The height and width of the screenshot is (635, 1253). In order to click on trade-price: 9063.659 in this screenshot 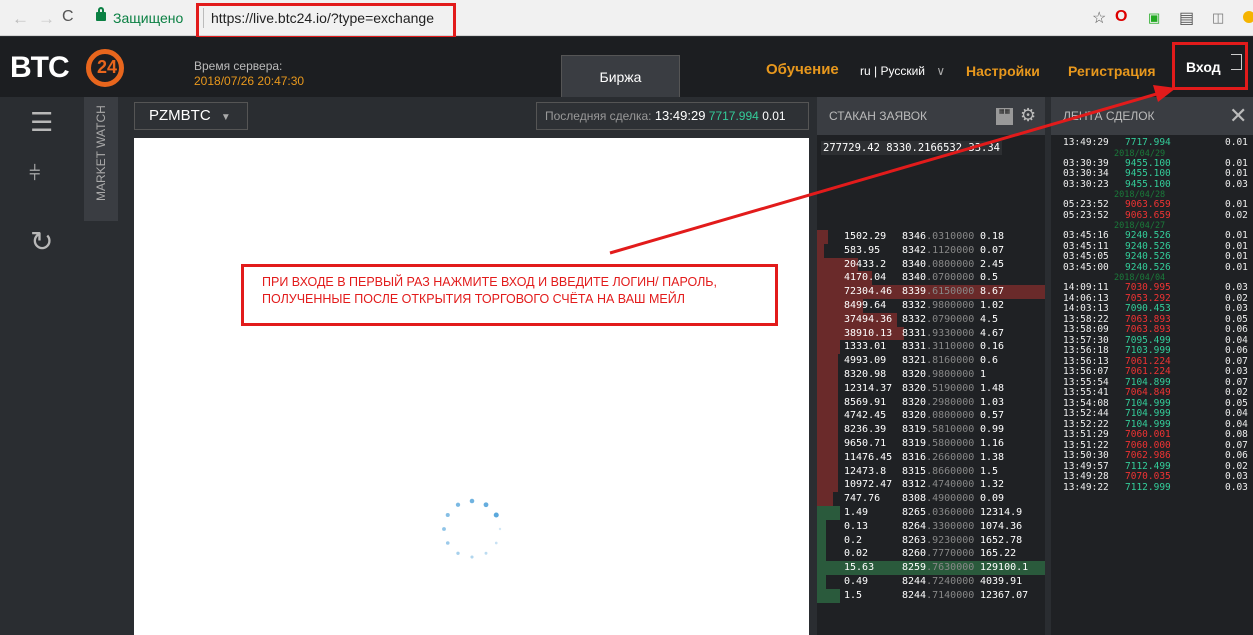, I will do `click(1148, 215)`.